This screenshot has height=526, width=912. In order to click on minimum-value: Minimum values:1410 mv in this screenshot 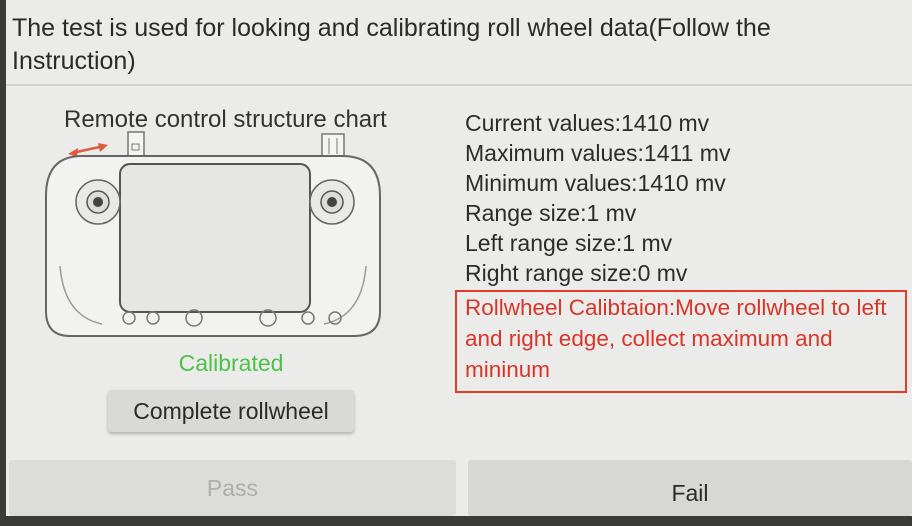, I will do `click(595, 183)`.